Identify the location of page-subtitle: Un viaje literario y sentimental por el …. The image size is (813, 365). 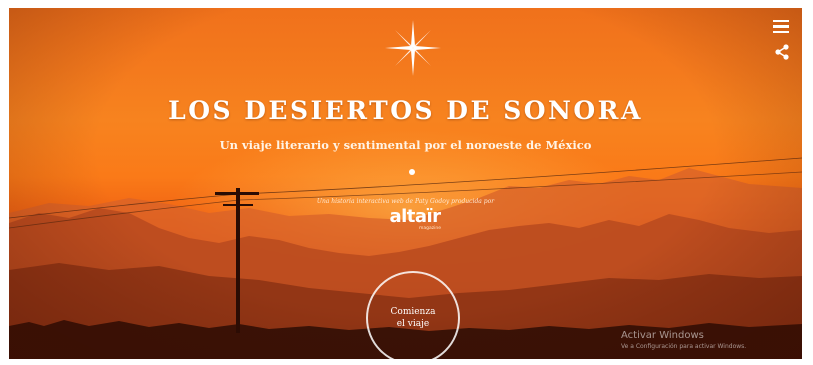
(405, 145).